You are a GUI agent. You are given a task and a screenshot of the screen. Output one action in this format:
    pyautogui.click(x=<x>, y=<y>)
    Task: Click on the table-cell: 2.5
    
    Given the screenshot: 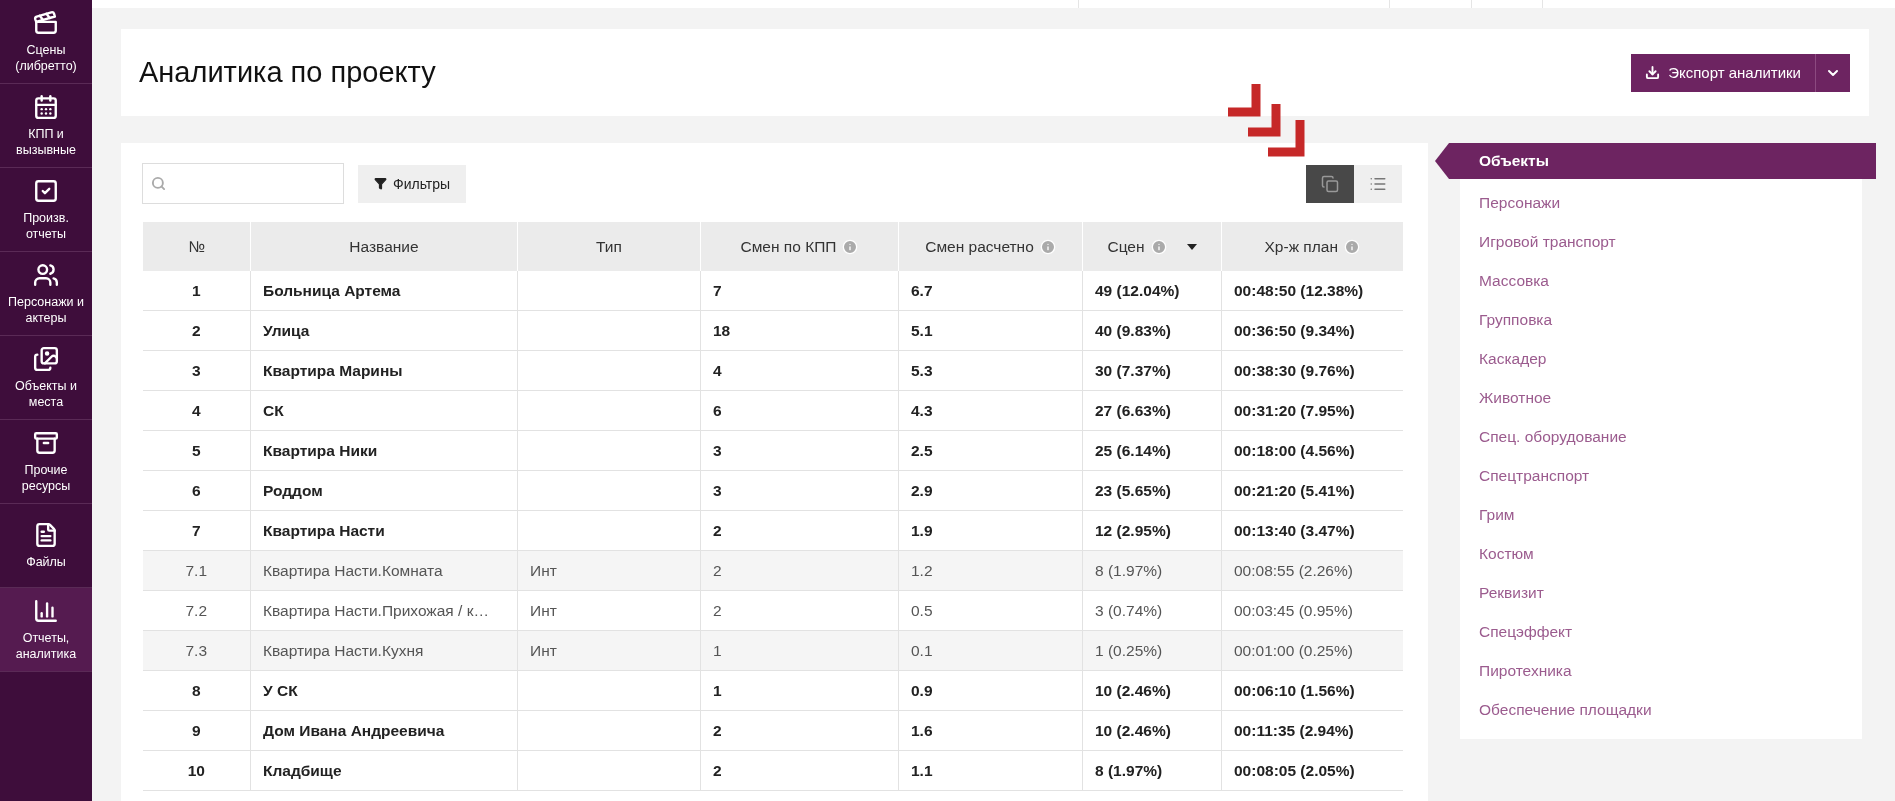 What is the action you would take?
    pyautogui.click(x=990, y=450)
    